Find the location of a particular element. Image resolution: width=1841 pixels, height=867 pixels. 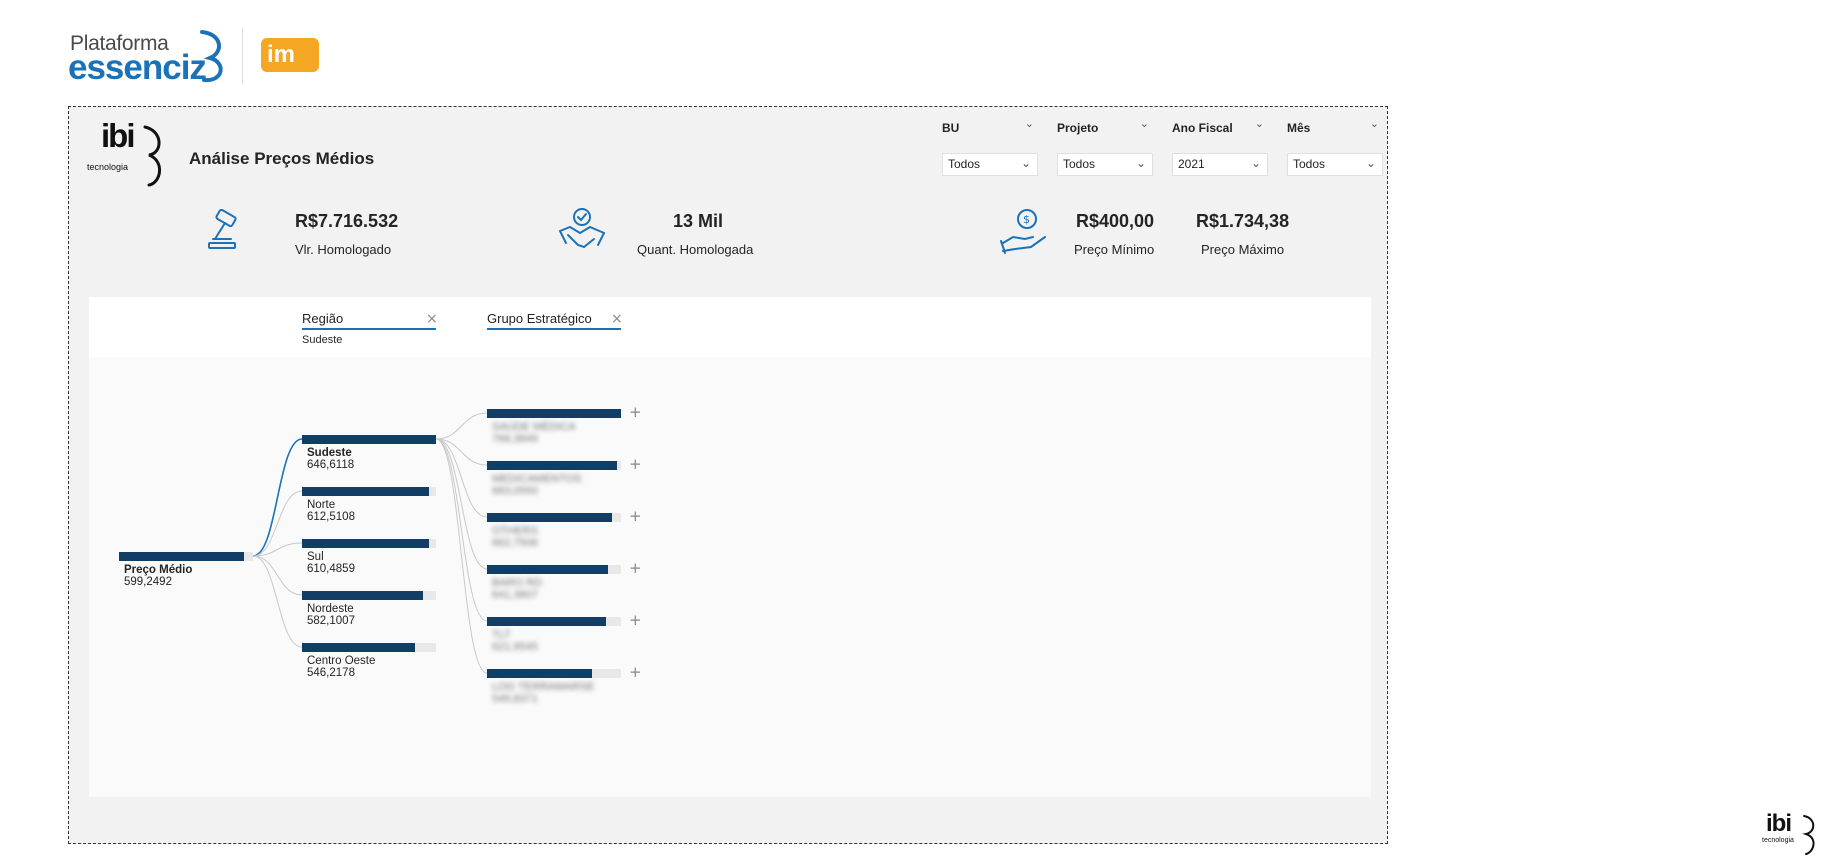

region-node: Centro Oeste 546,2178 is located at coordinates (369, 661).